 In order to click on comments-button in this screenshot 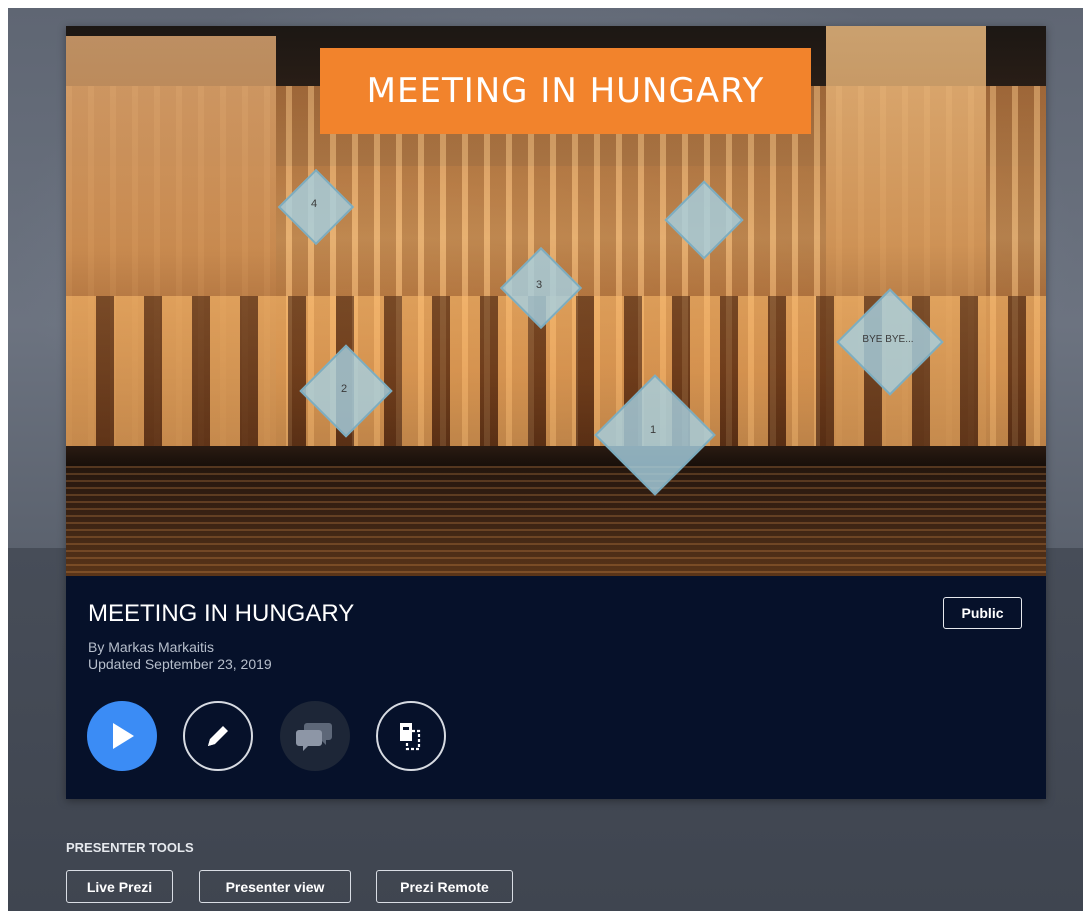, I will do `click(315, 736)`.